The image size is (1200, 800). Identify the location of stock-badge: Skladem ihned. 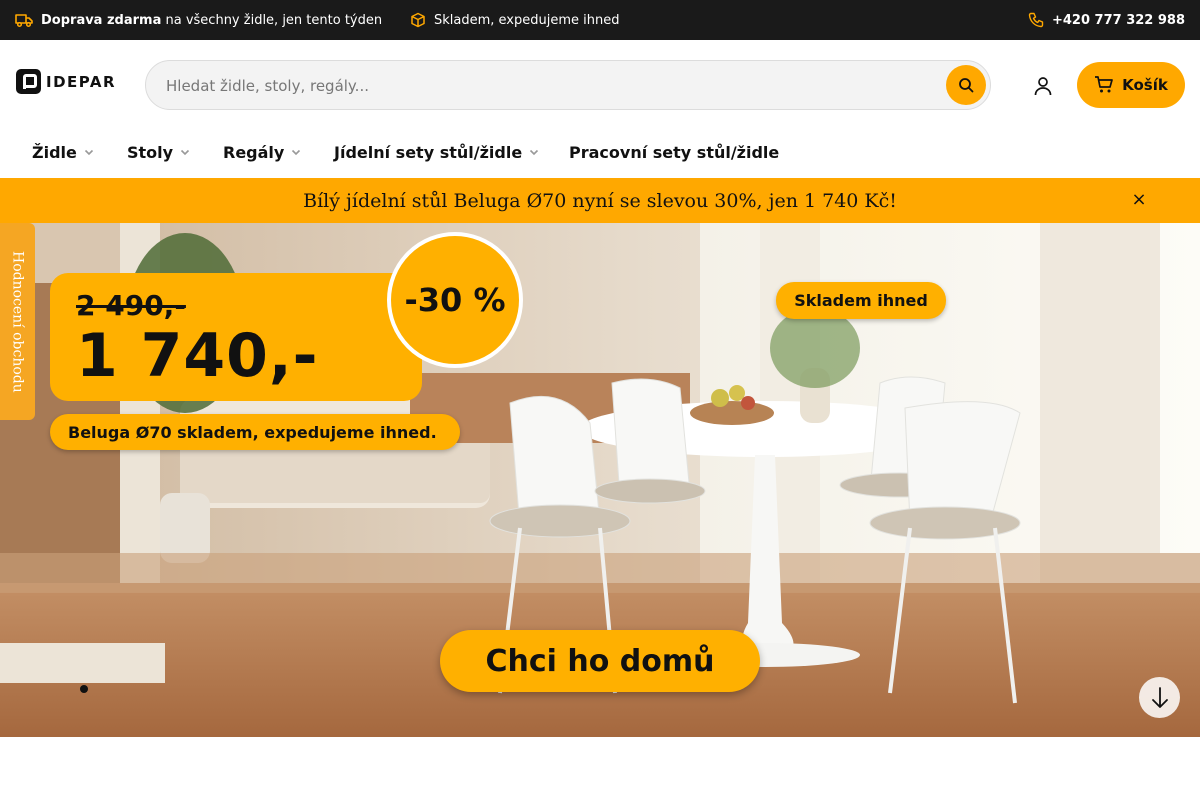
(861, 300).